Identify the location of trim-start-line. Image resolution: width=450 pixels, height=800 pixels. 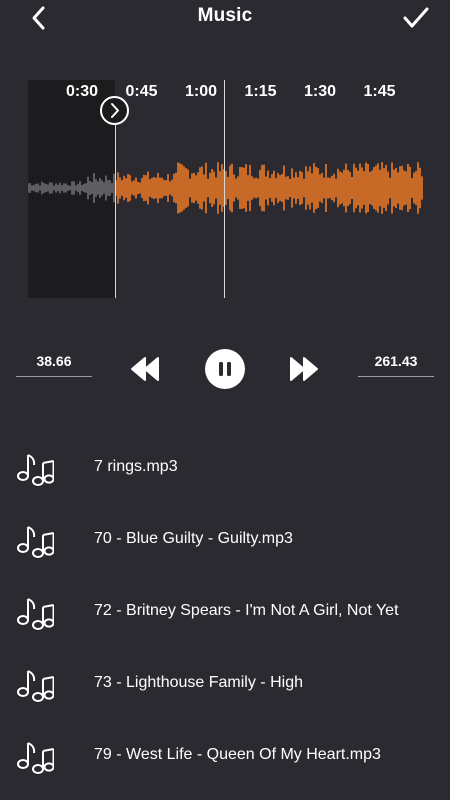
(115, 200).